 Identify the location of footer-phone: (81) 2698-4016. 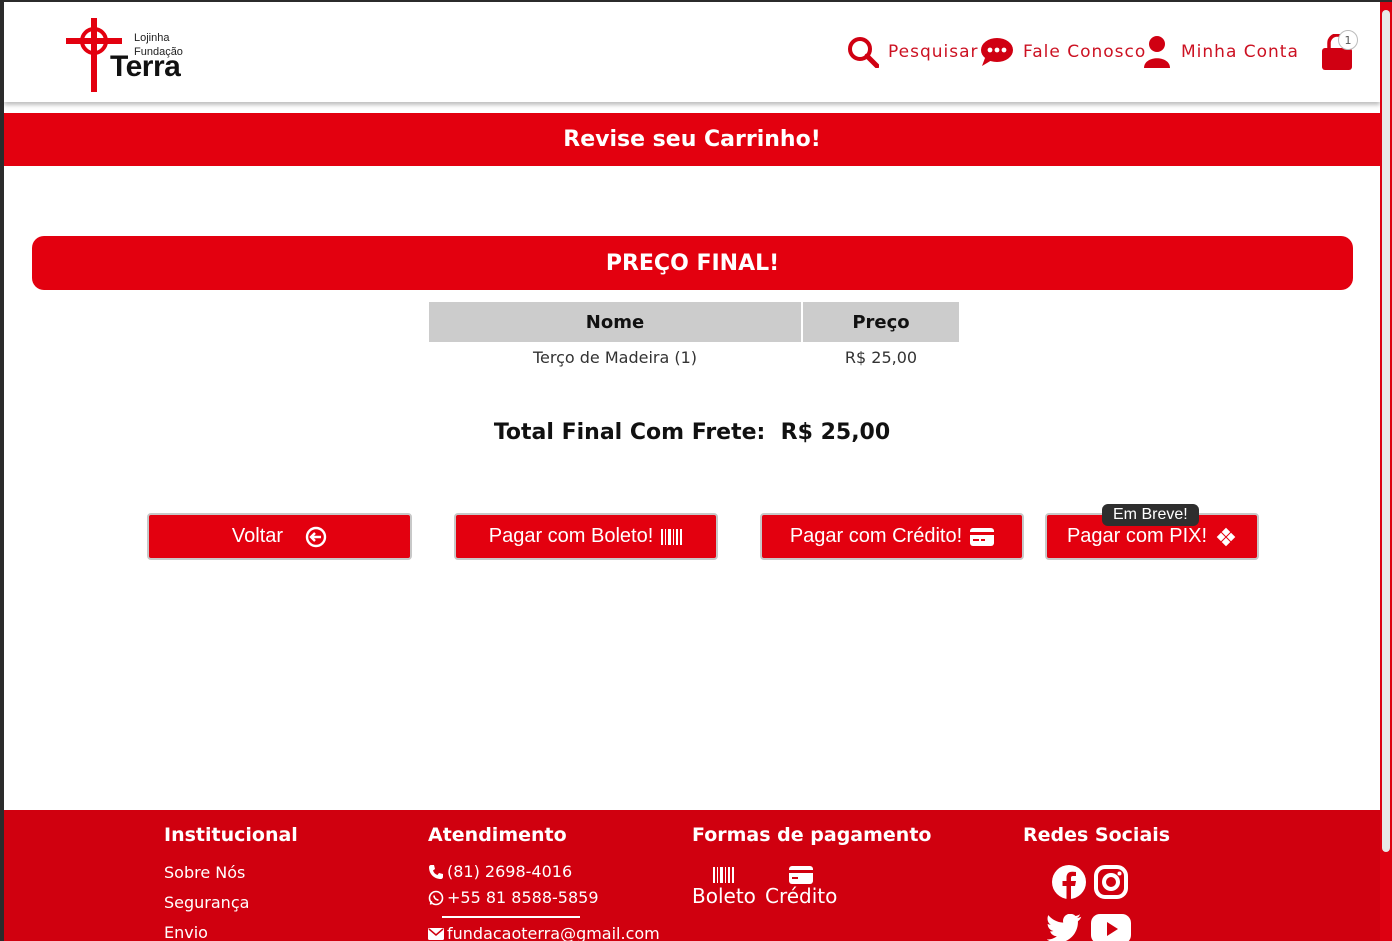
(500, 871).